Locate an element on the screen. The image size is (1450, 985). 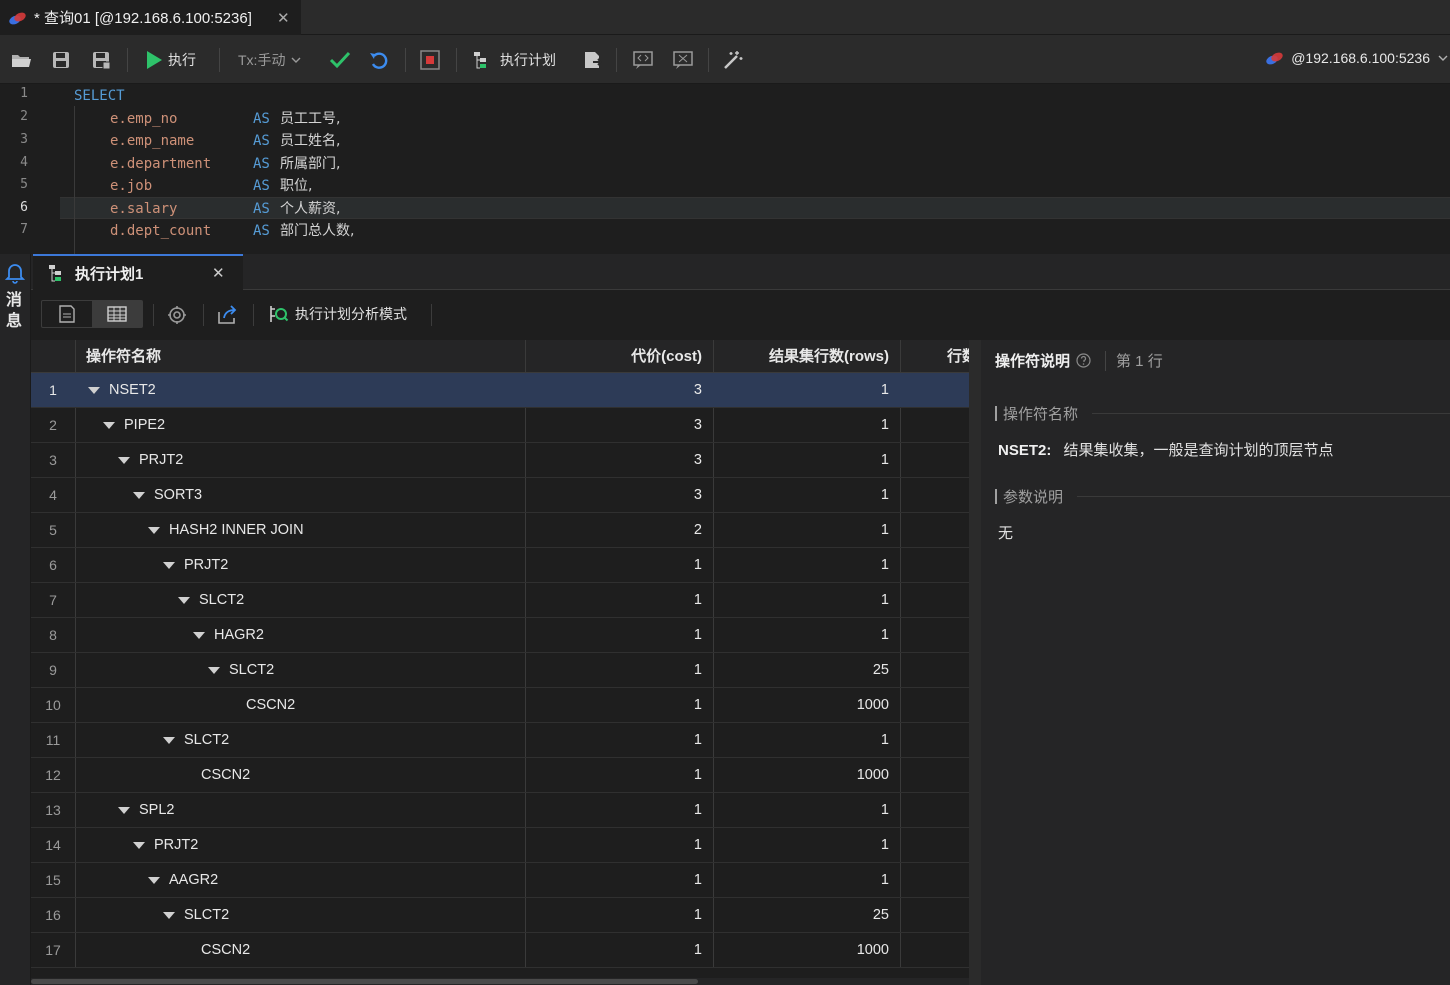
table-row: 2 PIPE2 3 1 is located at coordinates (500, 425).